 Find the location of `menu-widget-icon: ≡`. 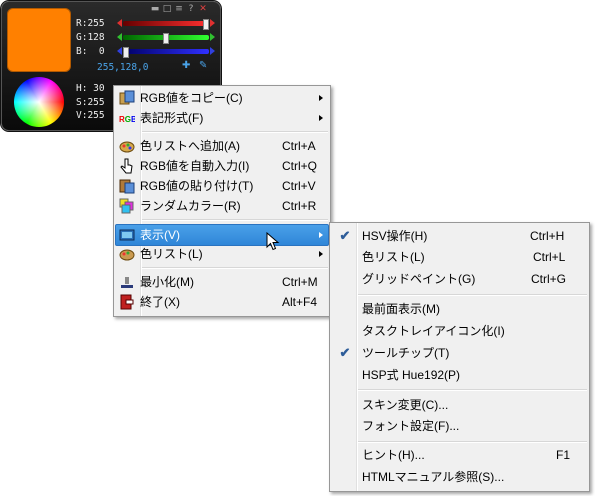

menu-widget-icon: ≡ is located at coordinates (179, 9).